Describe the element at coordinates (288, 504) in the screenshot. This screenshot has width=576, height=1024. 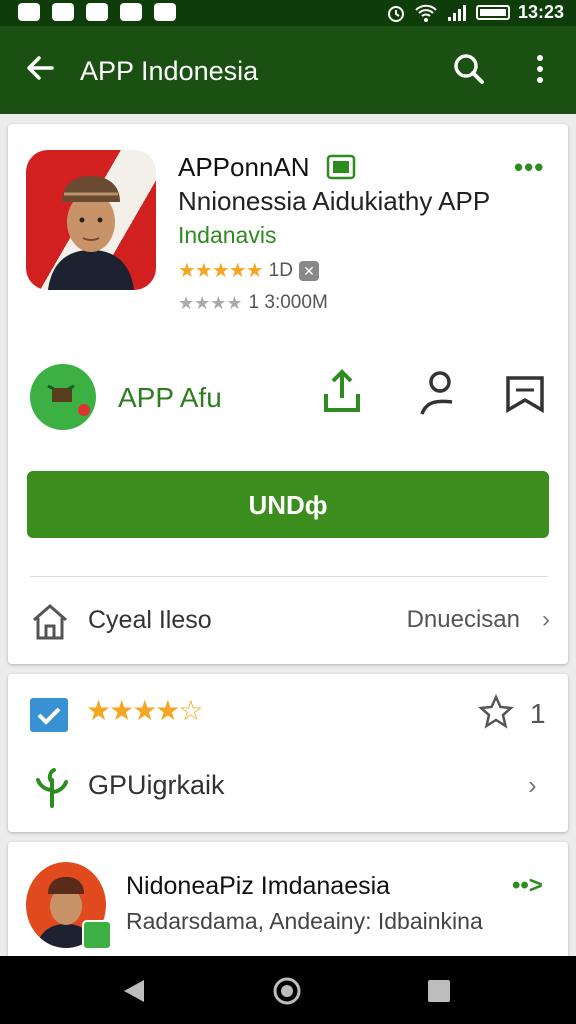
I see `install-button: UNDф` at that location.